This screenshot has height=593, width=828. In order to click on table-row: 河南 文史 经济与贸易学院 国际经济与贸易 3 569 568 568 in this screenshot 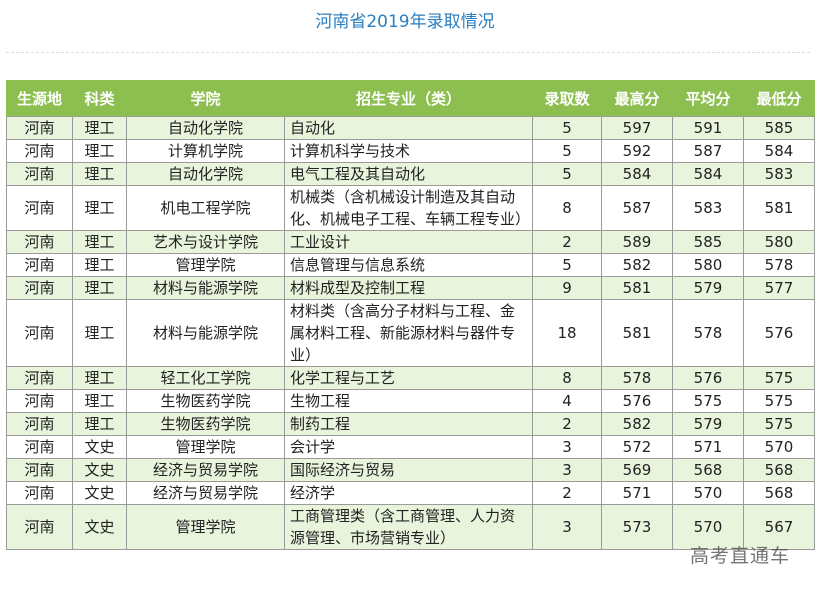, I will do `click(410, 470)`.